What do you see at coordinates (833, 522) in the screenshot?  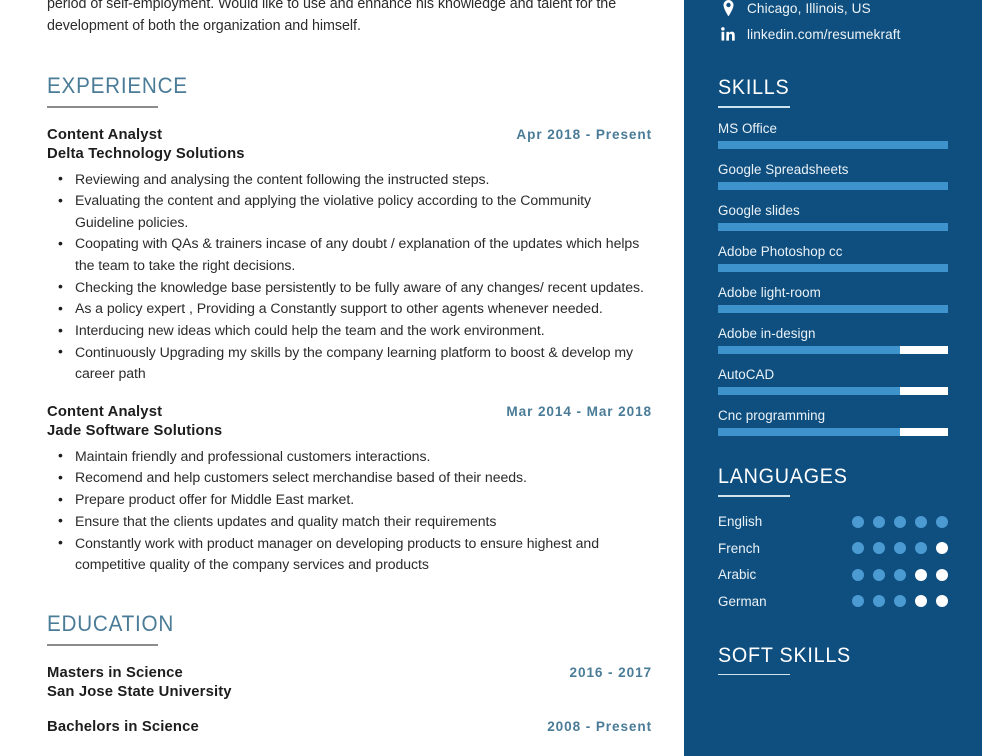 I see `language-item: English` at bounding box center [833, 522].